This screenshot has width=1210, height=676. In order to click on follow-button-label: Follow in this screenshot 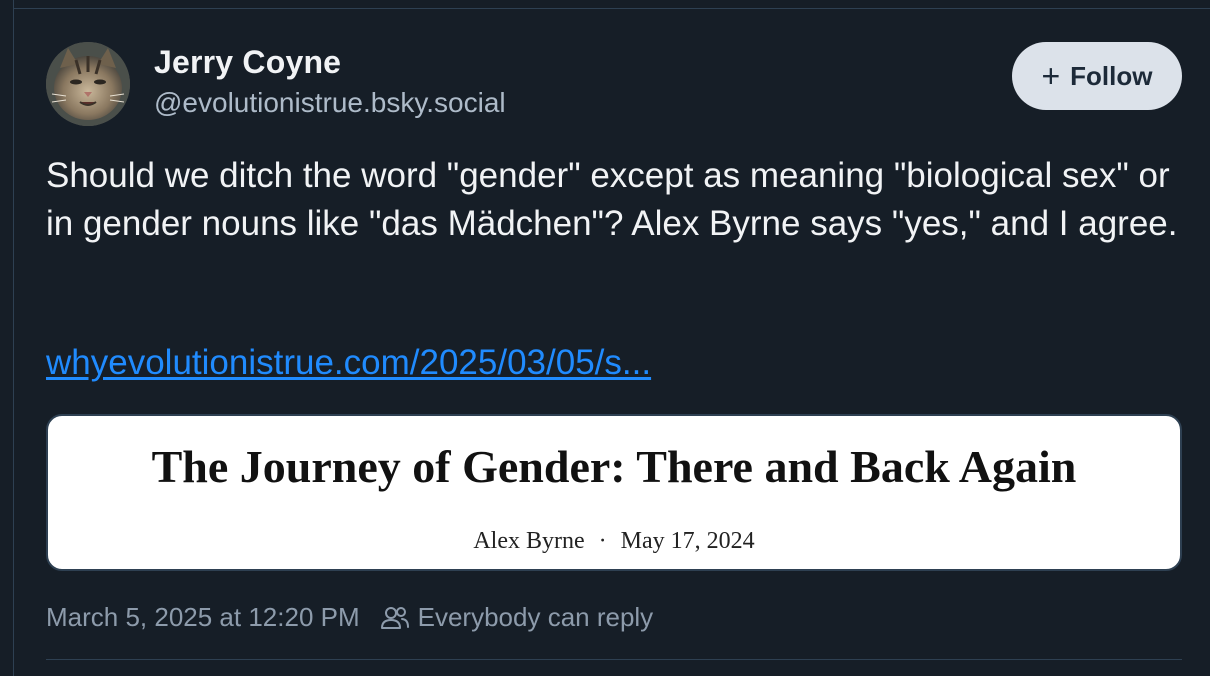, I will do `click(1111, 75)`.